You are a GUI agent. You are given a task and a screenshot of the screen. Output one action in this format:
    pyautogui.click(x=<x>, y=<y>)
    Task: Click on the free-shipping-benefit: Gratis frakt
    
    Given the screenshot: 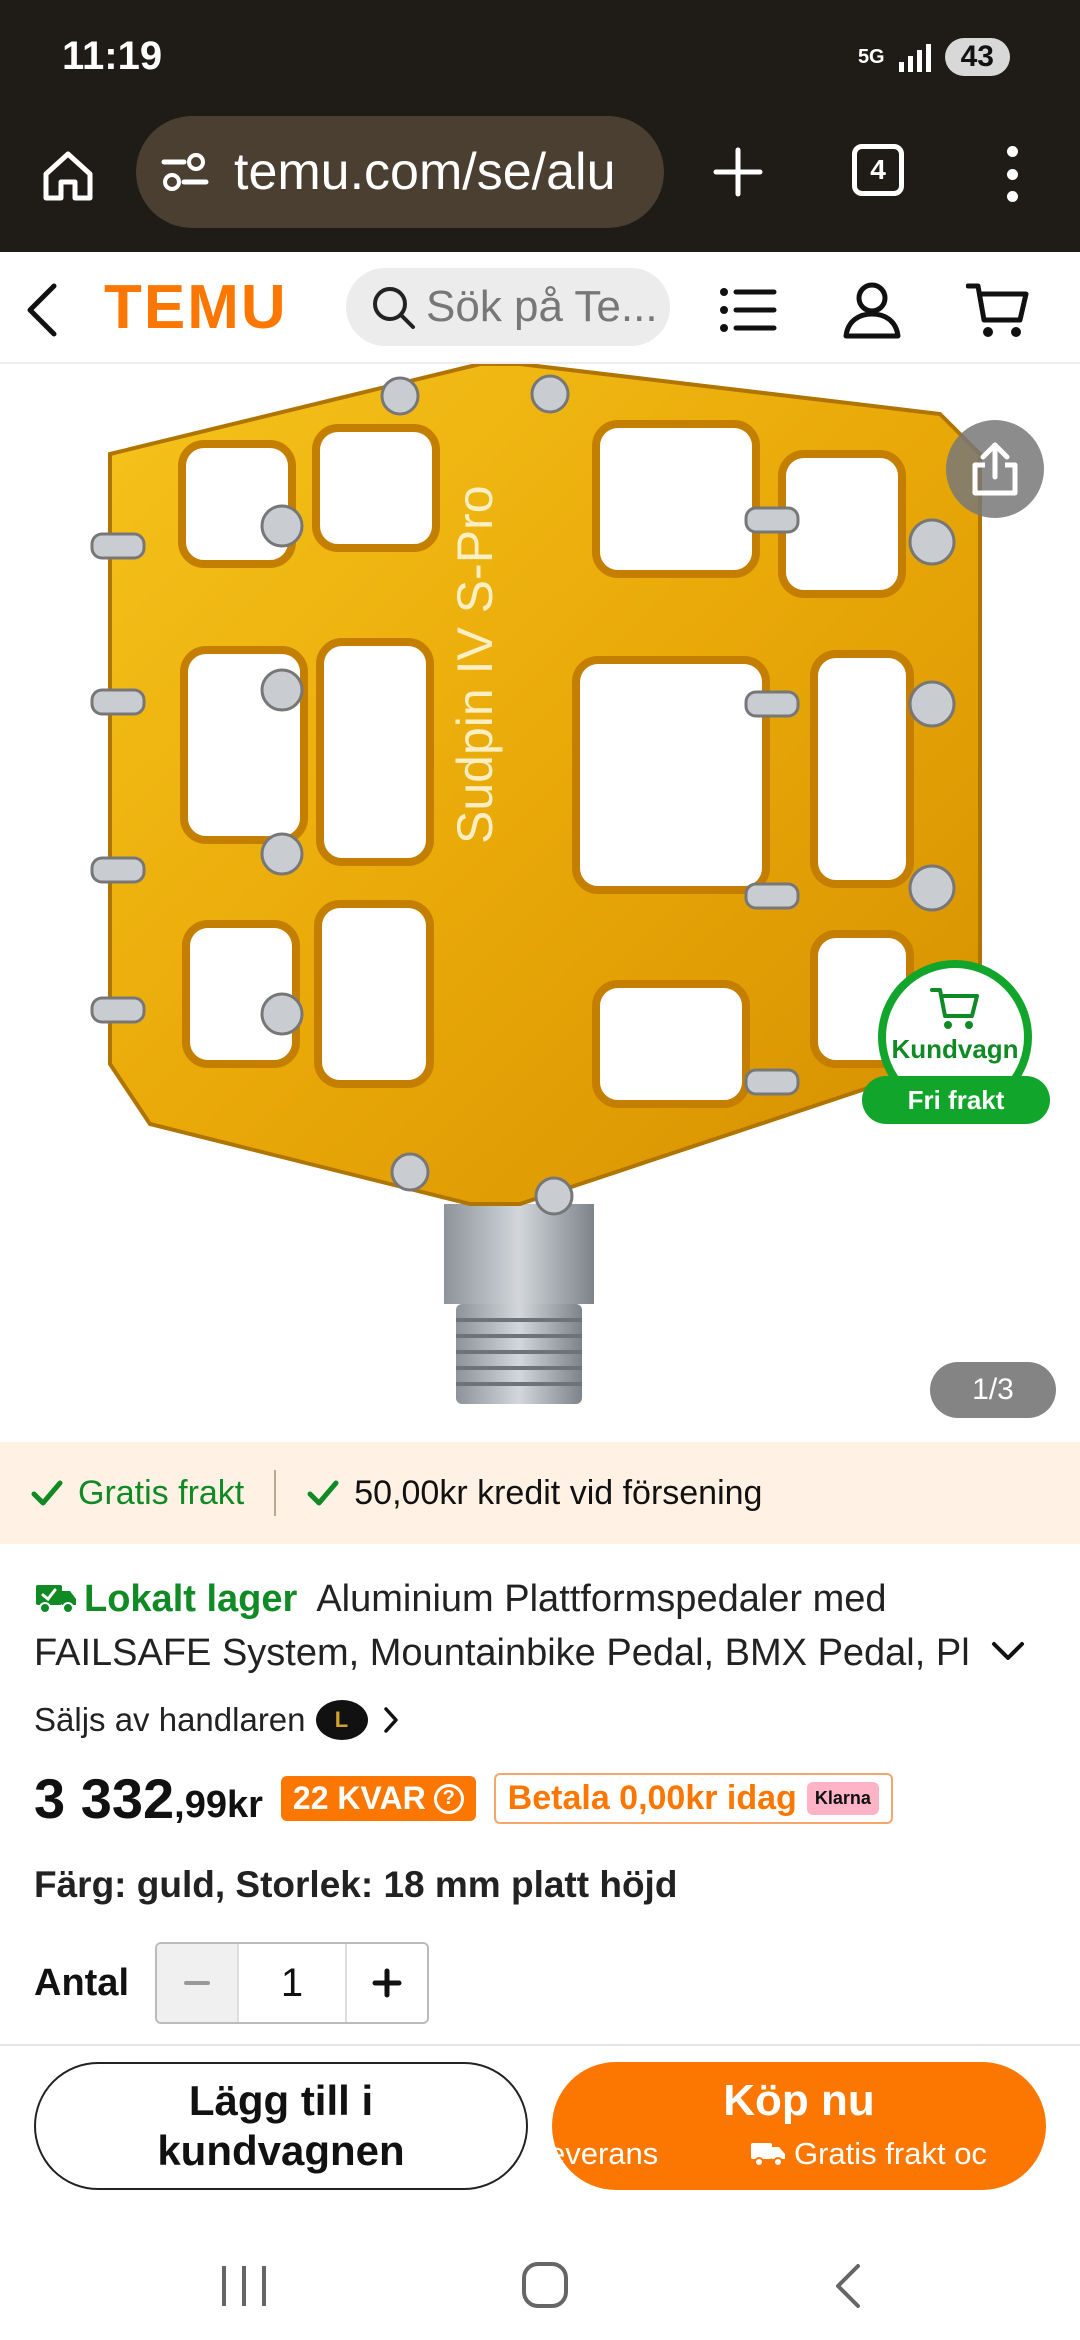 What is the action you would take?
    pyautogui.click(x=137, y=1493)
    